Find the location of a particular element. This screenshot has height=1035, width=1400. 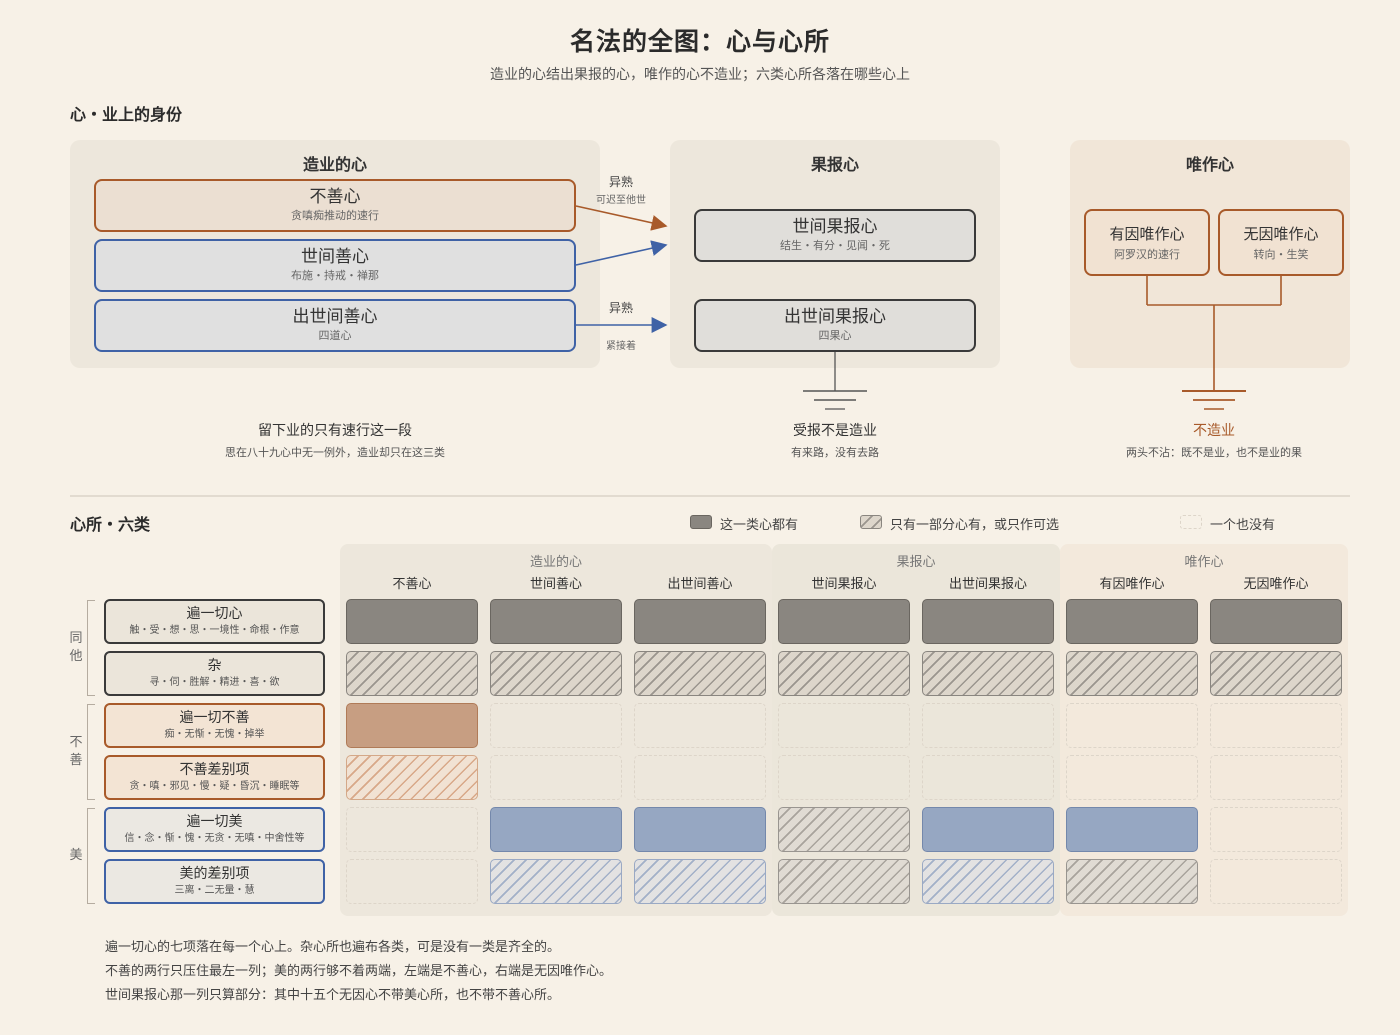

row-universal-unwholesome: 遍一切不善 痴・无惭・无愧・掉举 is located at coordinates (214, 725).